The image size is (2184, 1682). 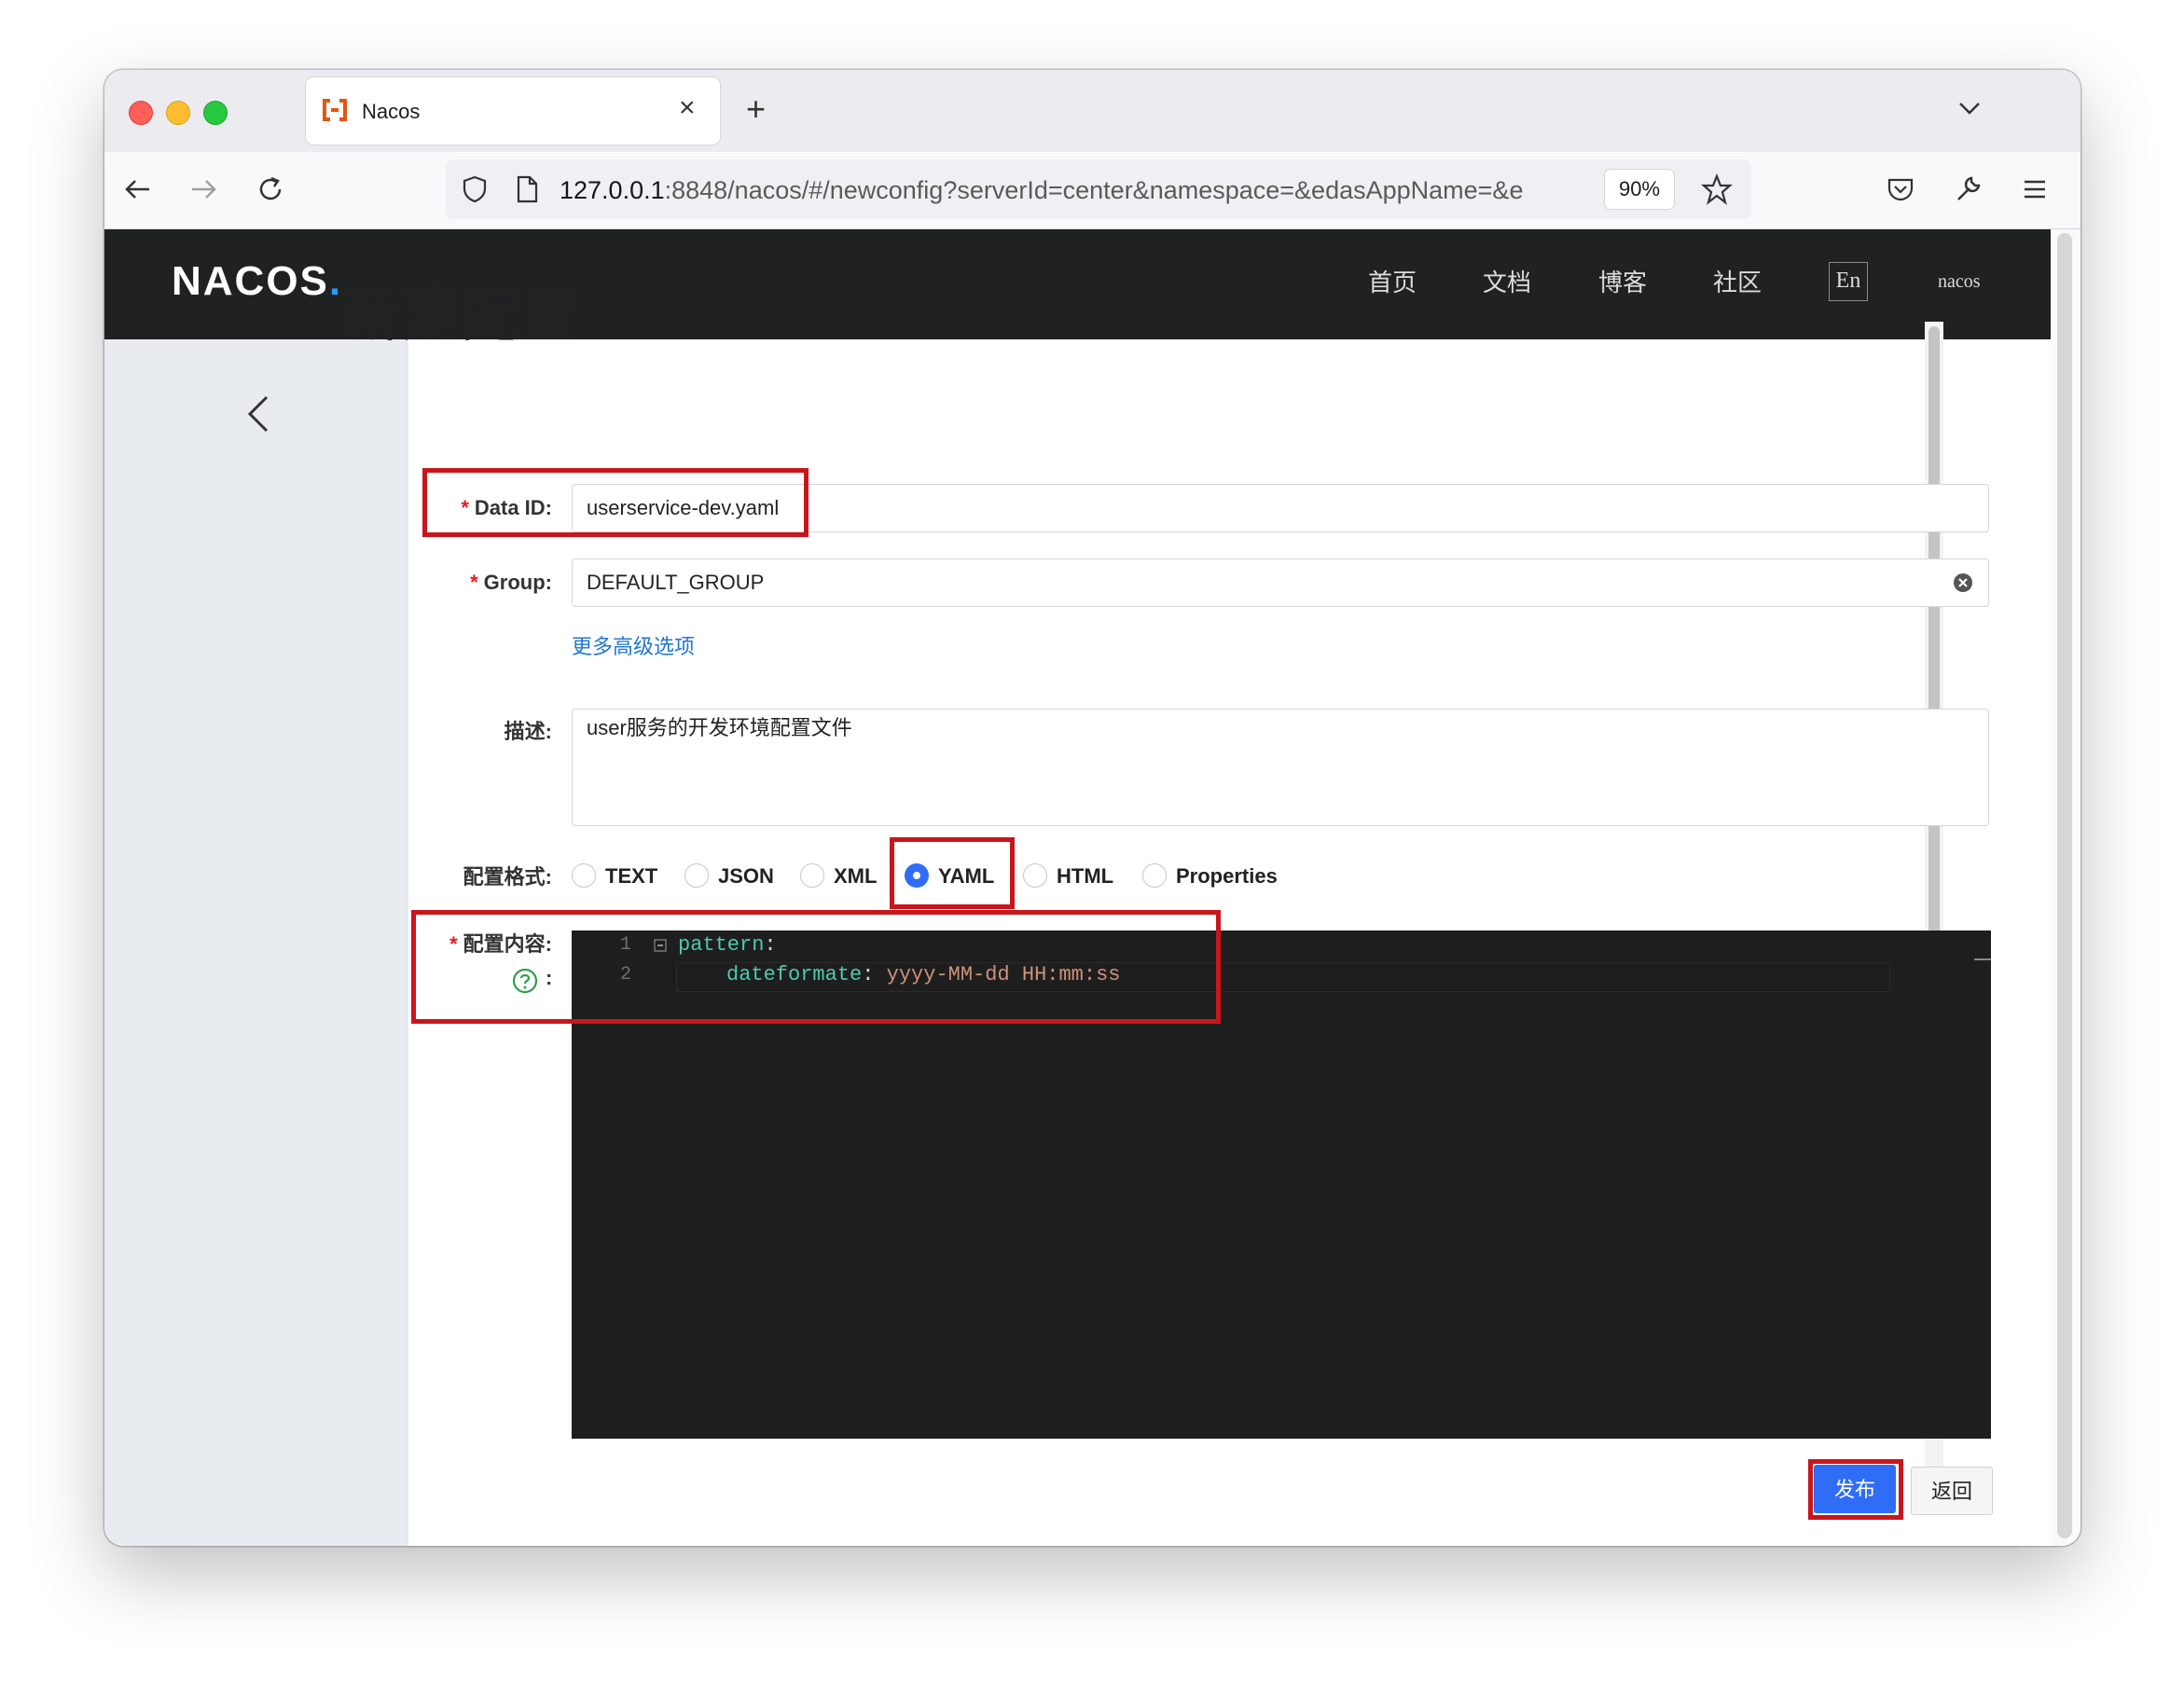 What do you see at coordinates (270, 189) in the screenshot?
I see `reload-icon` at bounding box center [270, 189].